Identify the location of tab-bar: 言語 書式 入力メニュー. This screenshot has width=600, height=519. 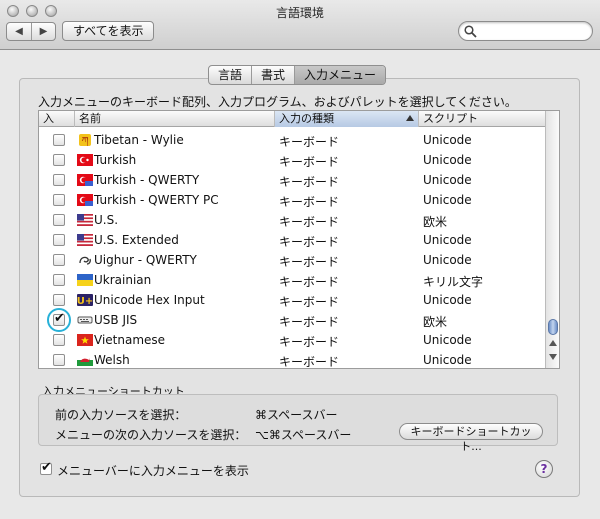
(297, 75).